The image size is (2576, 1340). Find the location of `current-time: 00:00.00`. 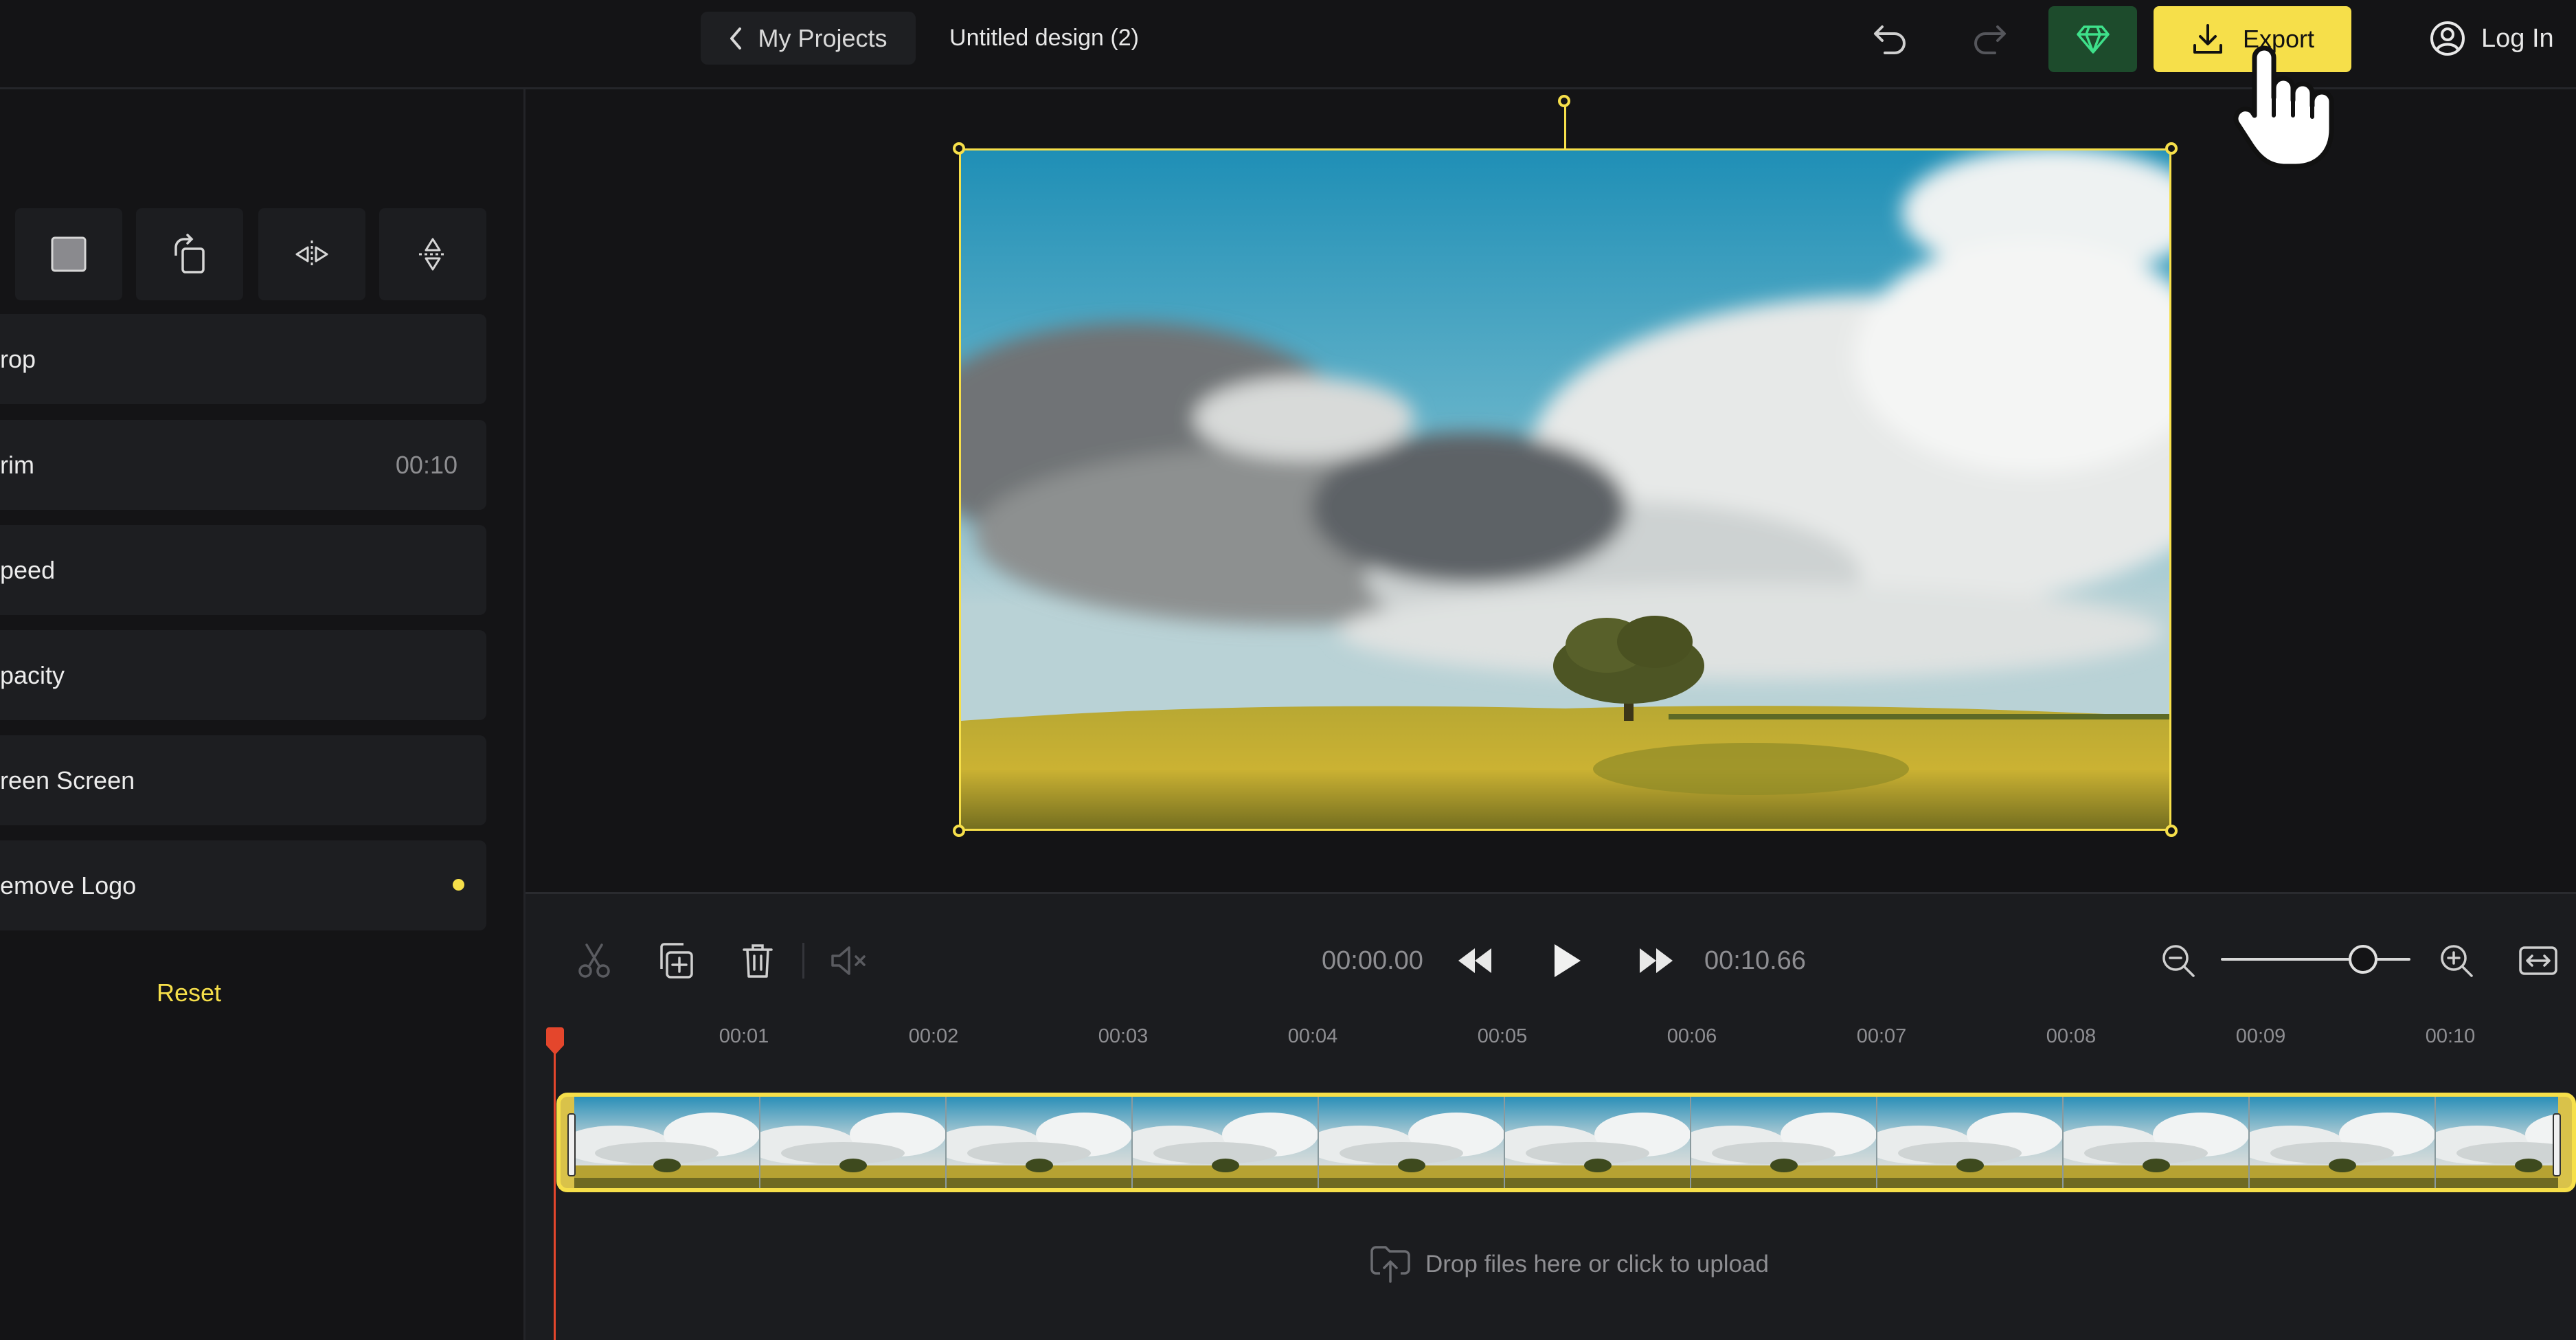

current-time: 00:00.00 is located at coordinates (1372, 960).